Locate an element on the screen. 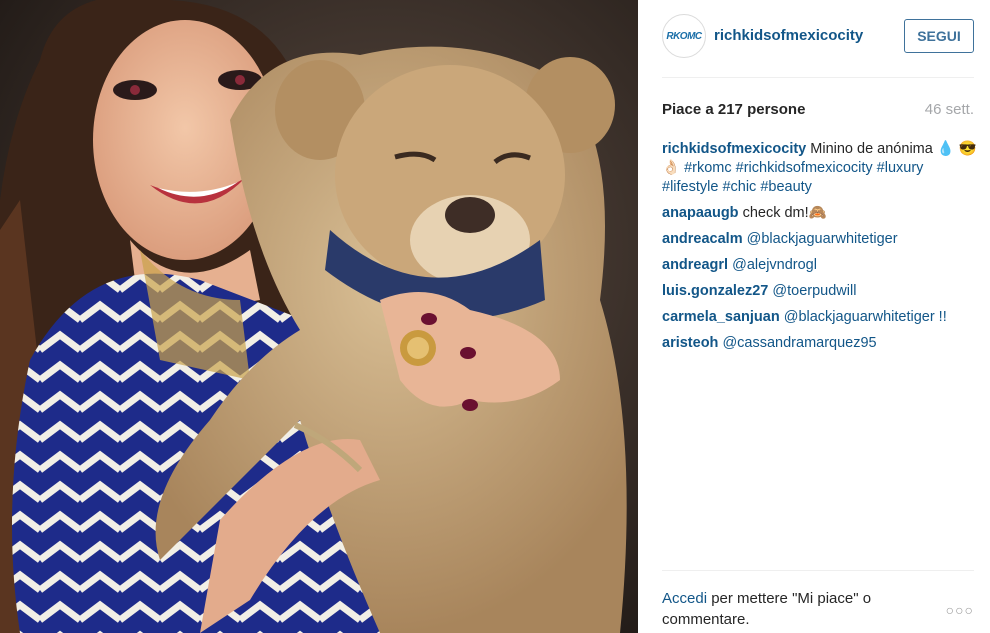  list-item: luis.gonzalez27 @toerpudwill is located at coordinates (821, 291).